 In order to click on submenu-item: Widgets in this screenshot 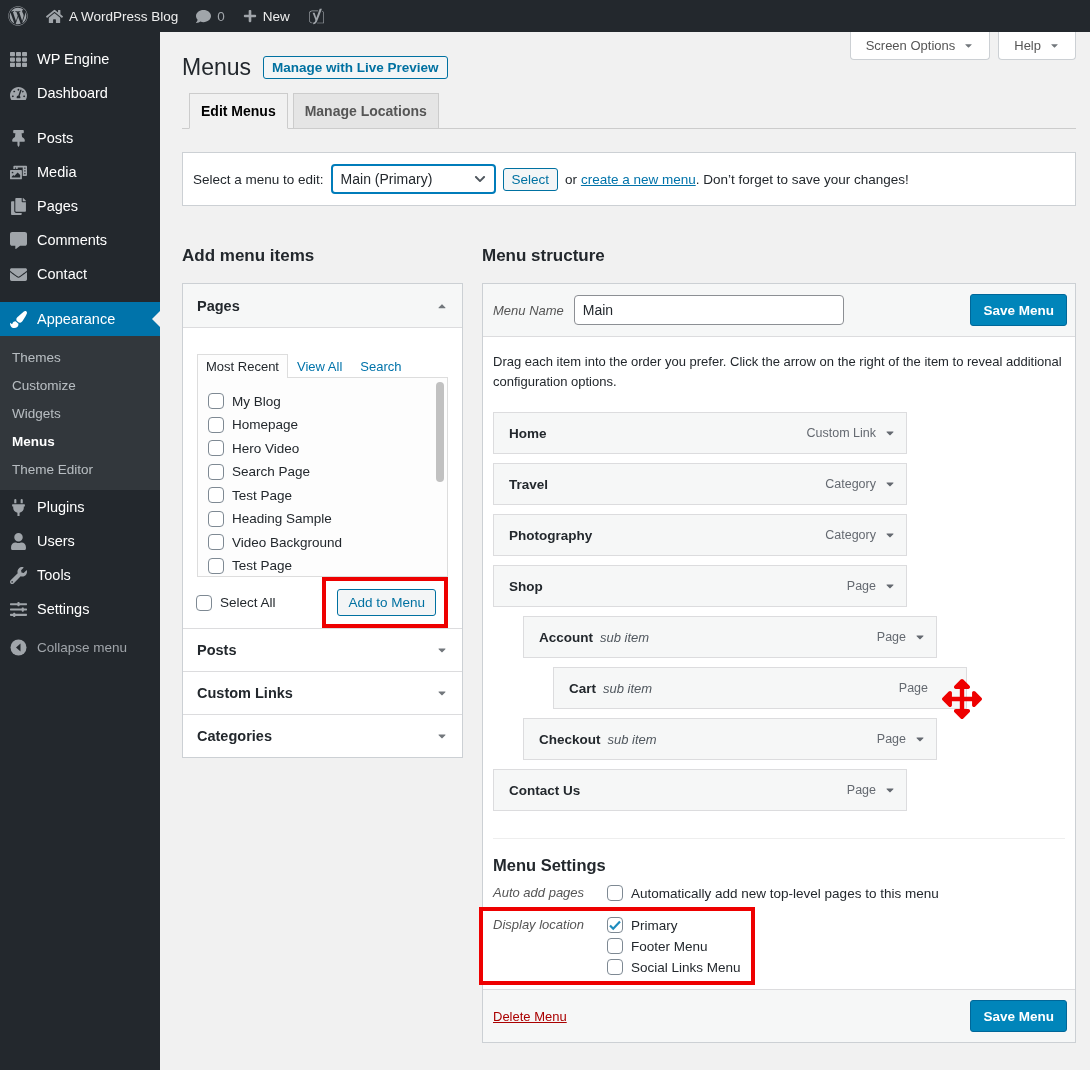, I will do `click(80, 413)`.